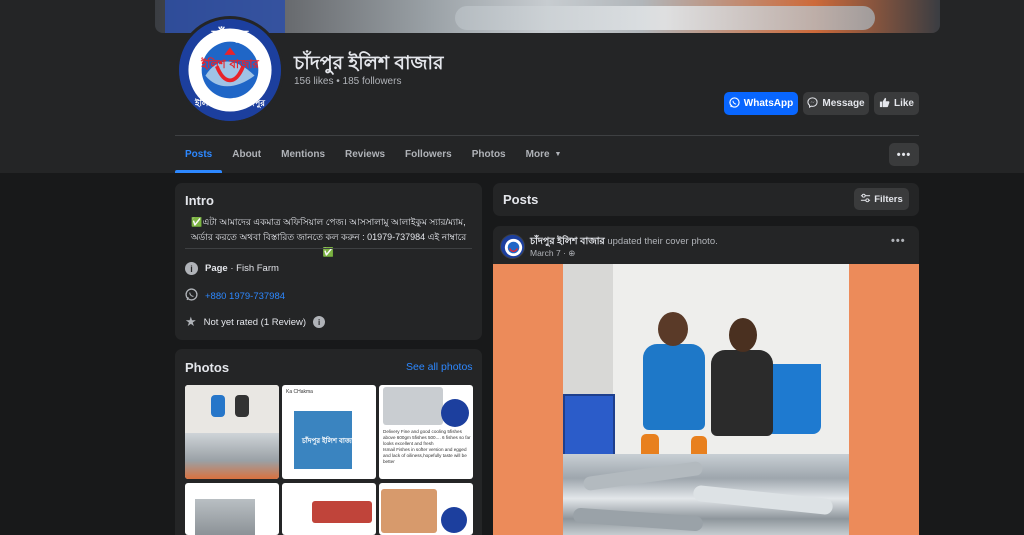 The height and width of the screenshot is (535, 1024). Describe the element at coordinates (329, 432) in the screenshot. I see `photo-thumbnail: Ka CHakma চাঁদপুর ইলিশ বাজার` at that location.